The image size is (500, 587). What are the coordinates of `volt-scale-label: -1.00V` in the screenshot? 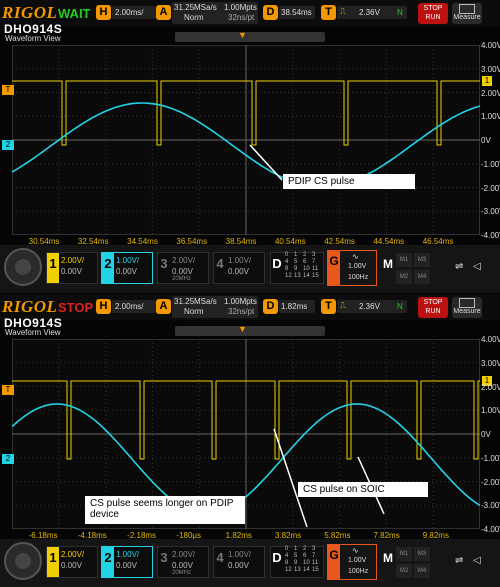 It's located at (490, 458).